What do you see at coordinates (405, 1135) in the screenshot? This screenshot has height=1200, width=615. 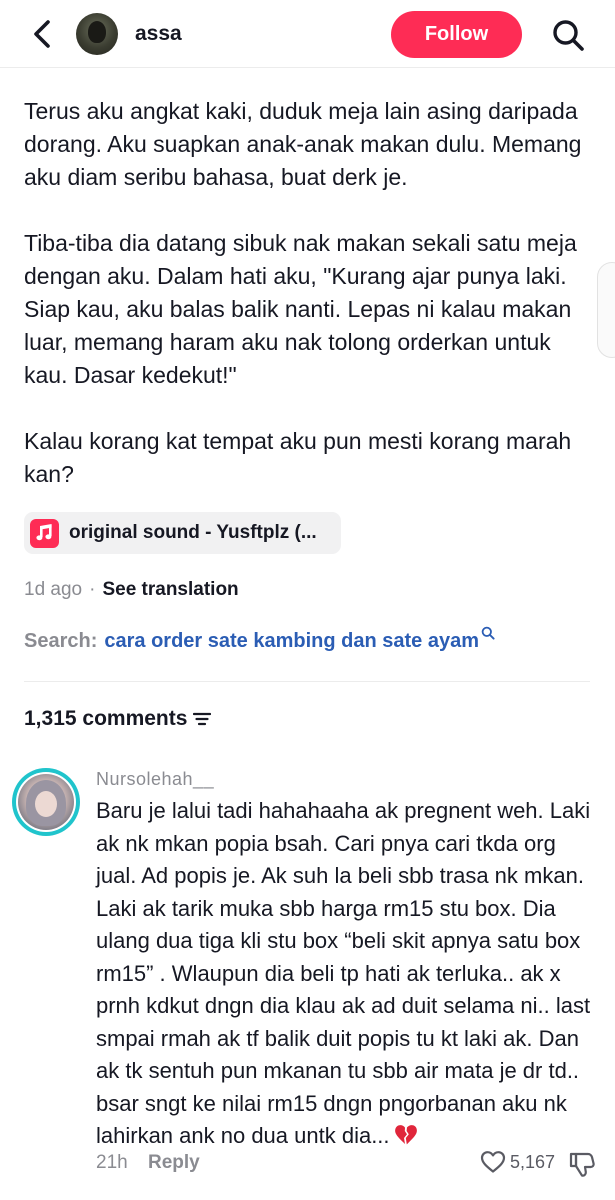 I see `broken-heart-icon` at bounding box center [405, 1135].